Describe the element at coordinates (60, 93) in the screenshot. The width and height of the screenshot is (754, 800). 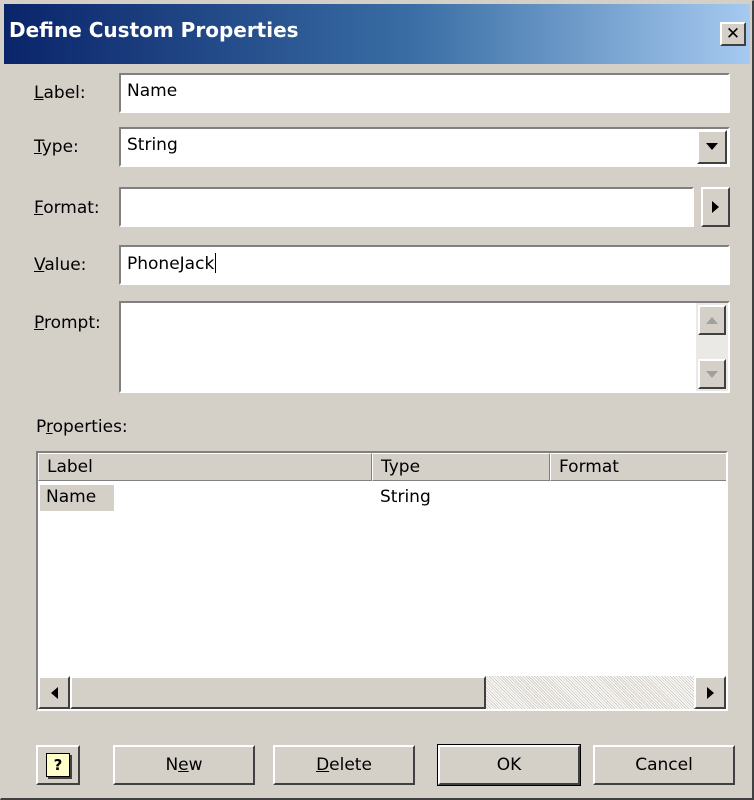
I see `label-field-label: Label:` at that location.